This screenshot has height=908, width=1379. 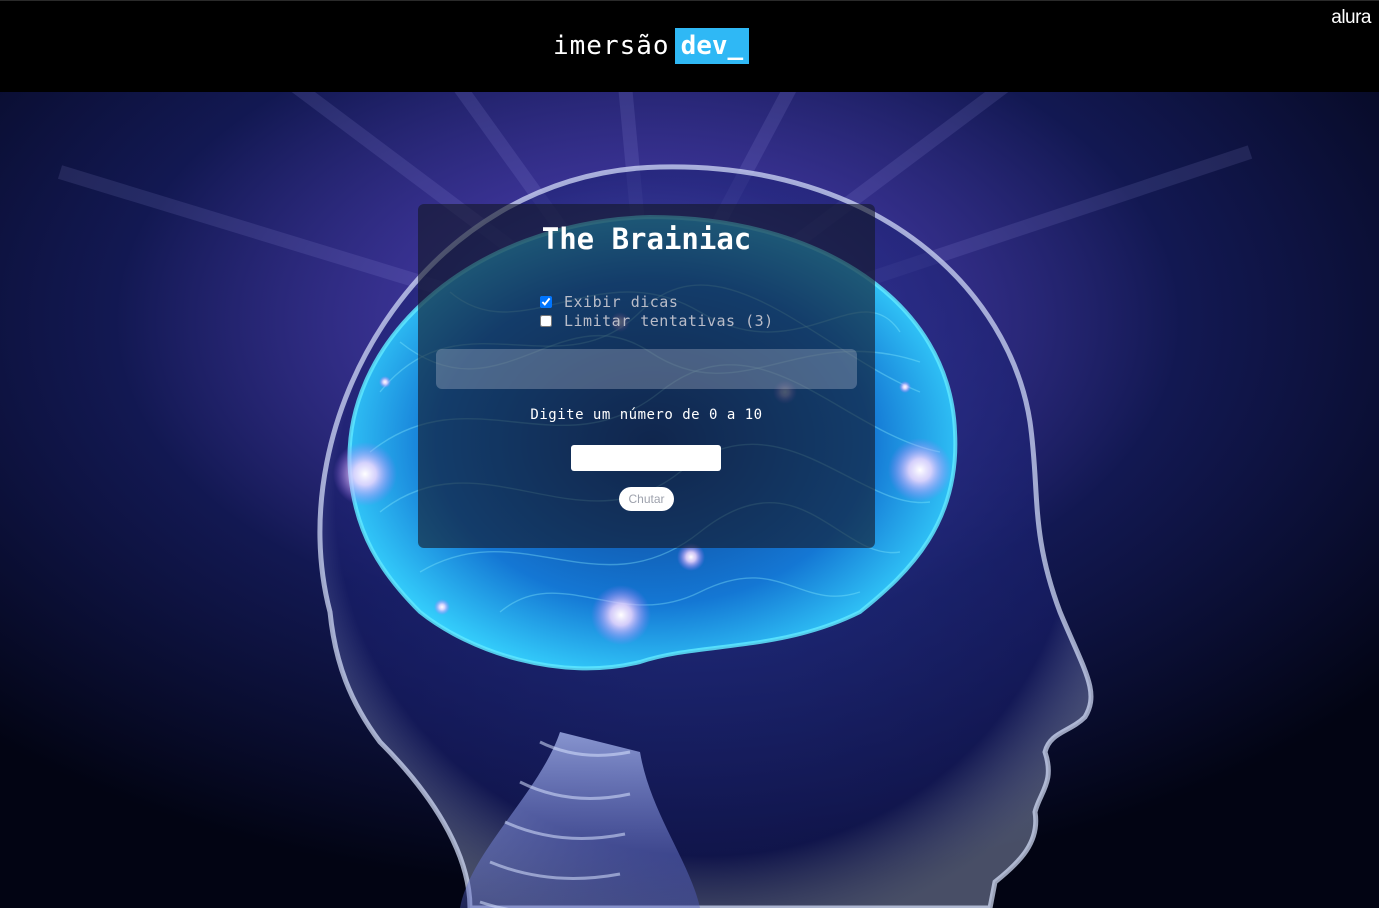 I want to click on options-group: Exibir dicas Limitar tentativas (3), so click(x=656, y=311).